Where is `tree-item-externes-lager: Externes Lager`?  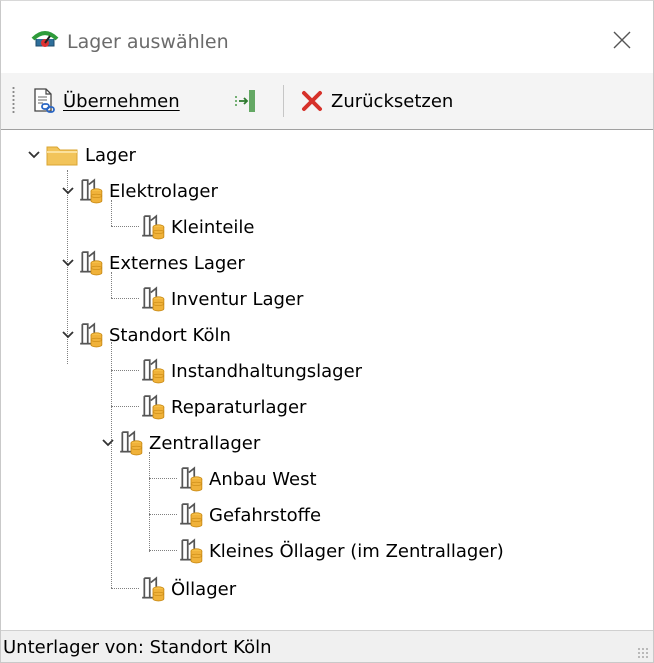 tree-item-externes-lager: Externes Lager is located at coordinates (153, 263).